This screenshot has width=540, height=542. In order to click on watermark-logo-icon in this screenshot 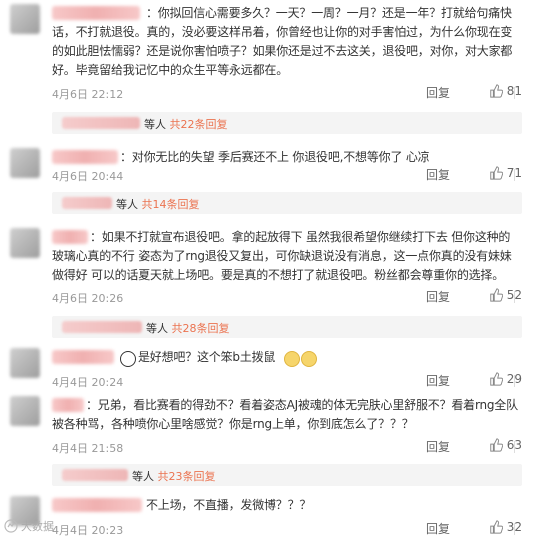, I will do `click(11, 526)`.